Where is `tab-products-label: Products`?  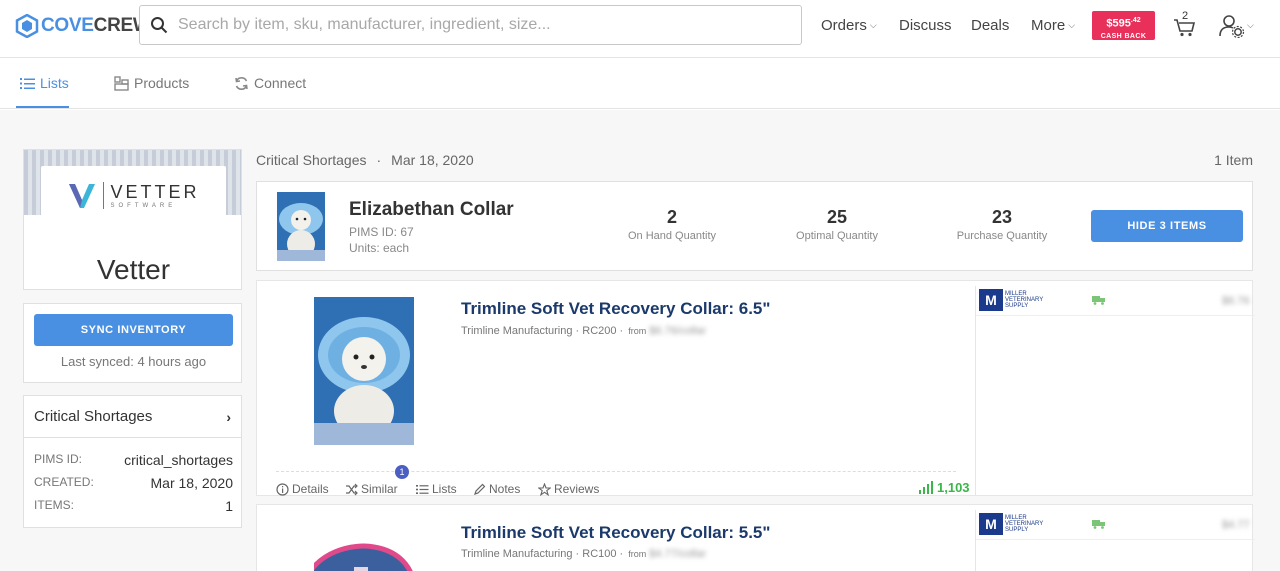
tab-products-label: Products is located at coordinates (162, 83).